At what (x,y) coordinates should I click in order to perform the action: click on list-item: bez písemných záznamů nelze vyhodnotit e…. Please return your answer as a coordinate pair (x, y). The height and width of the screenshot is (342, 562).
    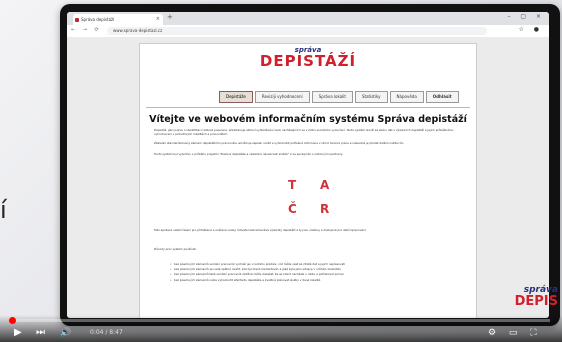
    Looking at the image, I should click on (315, 280).